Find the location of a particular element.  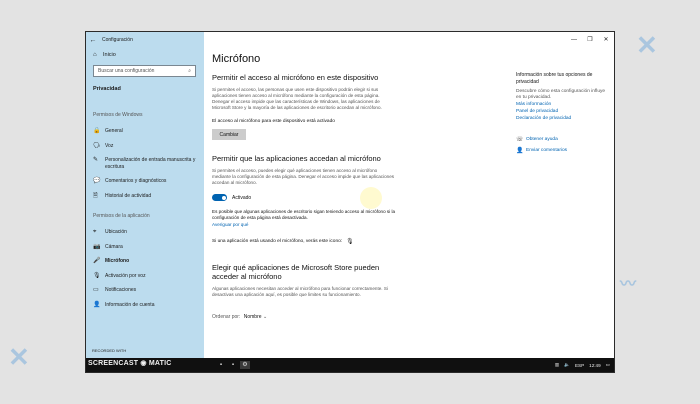

sidebar-item-feedback: 💬 Comentarios y diagnósticos is located at coordinates (145, 181).